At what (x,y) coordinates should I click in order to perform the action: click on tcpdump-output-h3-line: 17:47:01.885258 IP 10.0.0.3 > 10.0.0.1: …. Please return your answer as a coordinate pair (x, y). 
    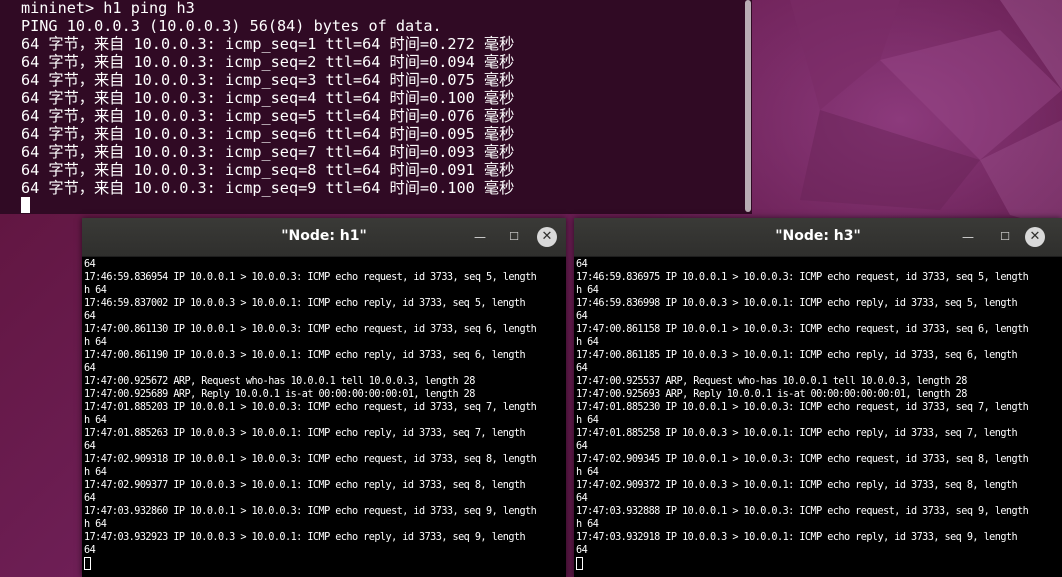
    Looking at the image, I should click on (797, 433).